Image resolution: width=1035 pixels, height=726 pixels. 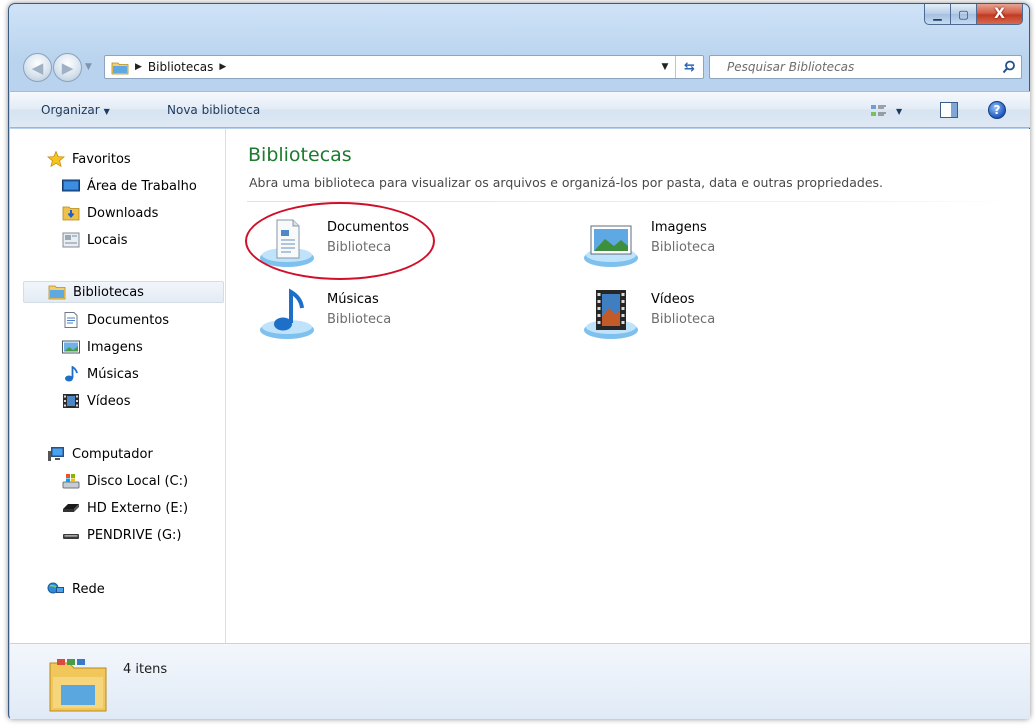 I want to click on library-pictures: Imagens Biblioteca, so click(x=716, y=242).